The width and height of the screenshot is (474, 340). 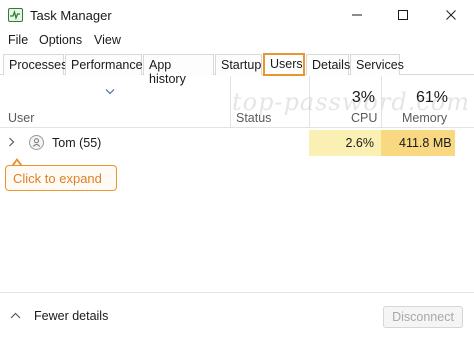 I want to click on expand-chevron-icon, so click(x=11, y=142).